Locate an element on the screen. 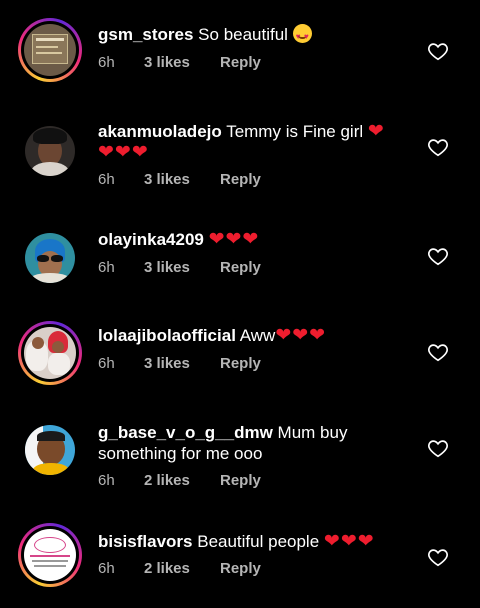 This screenshot has width=480, height=608. heart-eyes-emoji-icon is located at coordinates (302, 35).